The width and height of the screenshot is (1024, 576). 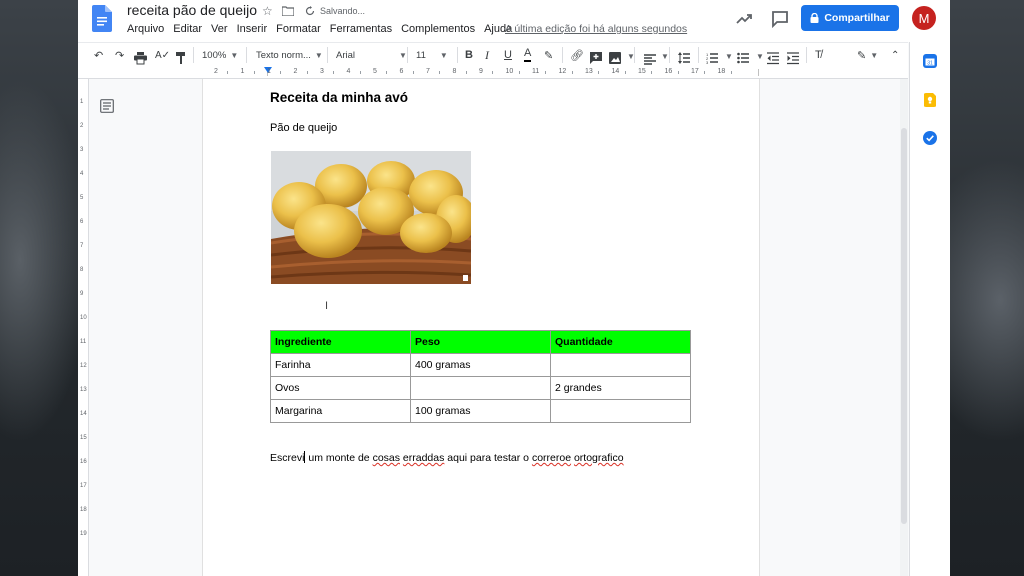 What do you see at coordinates (620, 342) in the screenshot?
I see `table-header-cell: Quantidade` at bounding box center [620, 342].